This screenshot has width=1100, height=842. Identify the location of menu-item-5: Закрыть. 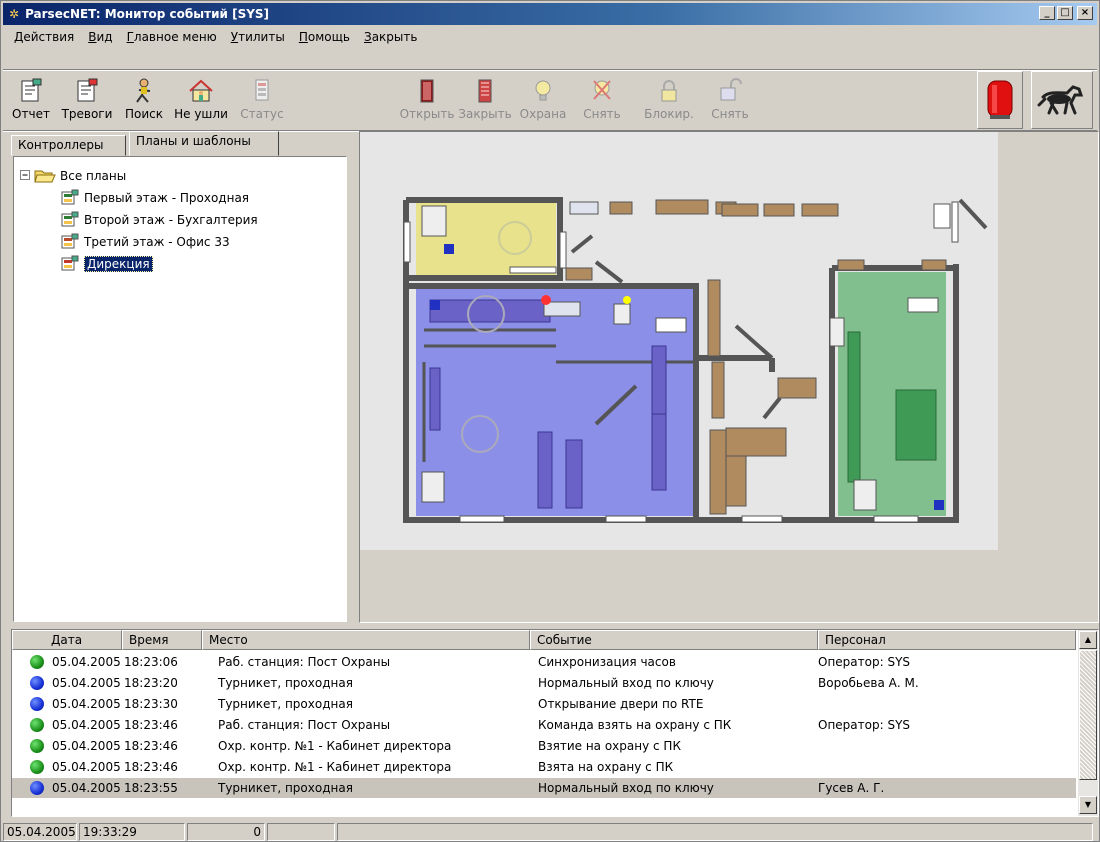
(390, 37).